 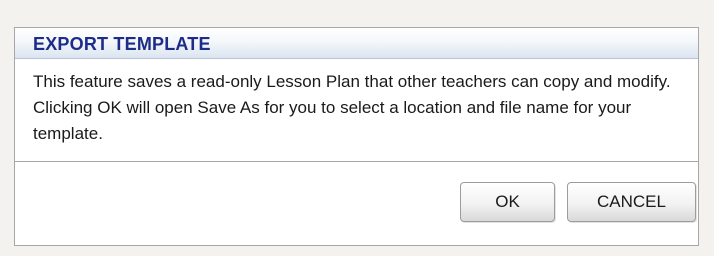 What do you see at coordinates (631, 202) in the screenshot?
I see `cancel-button: CANCEL` at bounding box center [631, 202].